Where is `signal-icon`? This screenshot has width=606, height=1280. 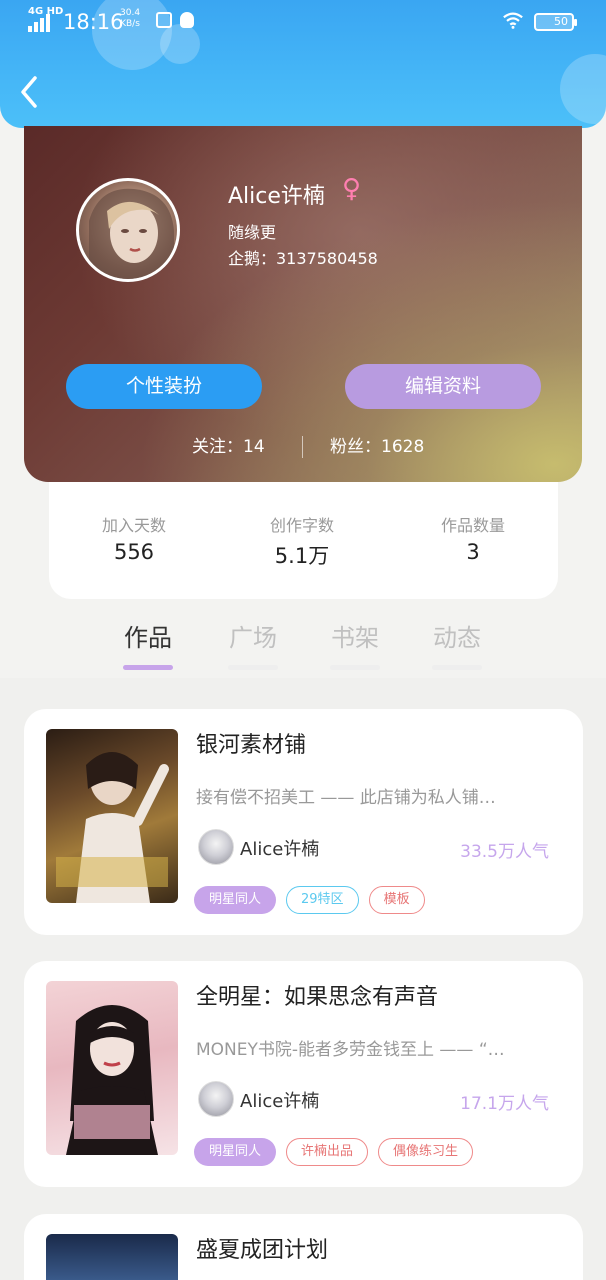 signal-icon is located at coordinates (42, 21).